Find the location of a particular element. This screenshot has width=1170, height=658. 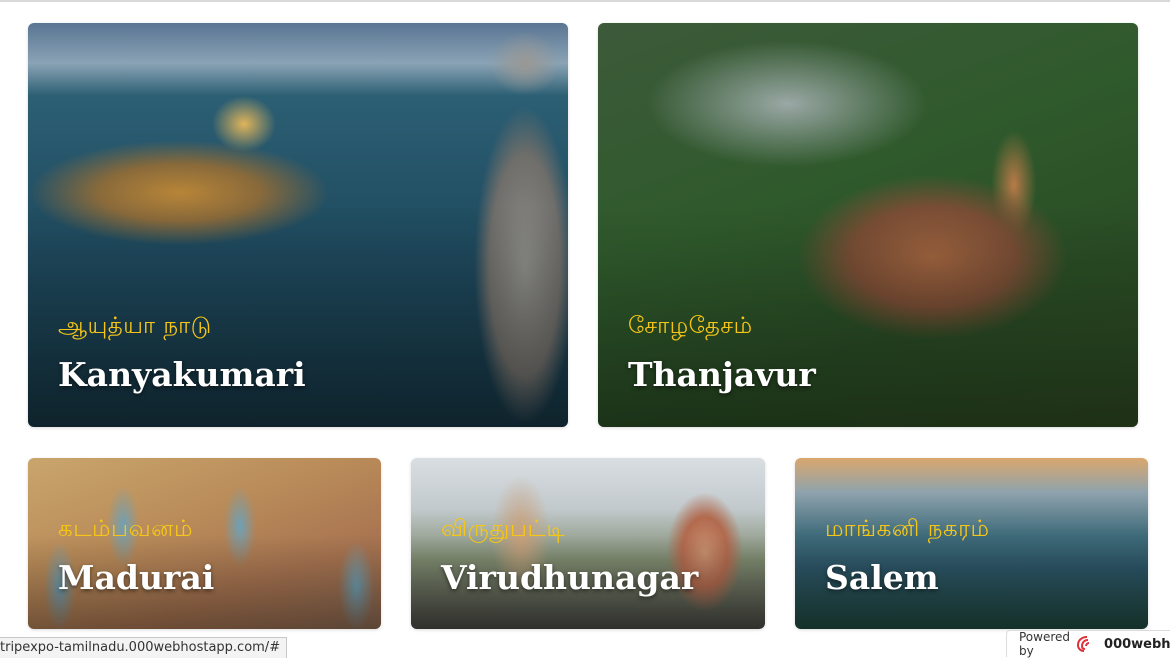

powered-by-brand: 000webhost is located at coordinates (1137, 644).